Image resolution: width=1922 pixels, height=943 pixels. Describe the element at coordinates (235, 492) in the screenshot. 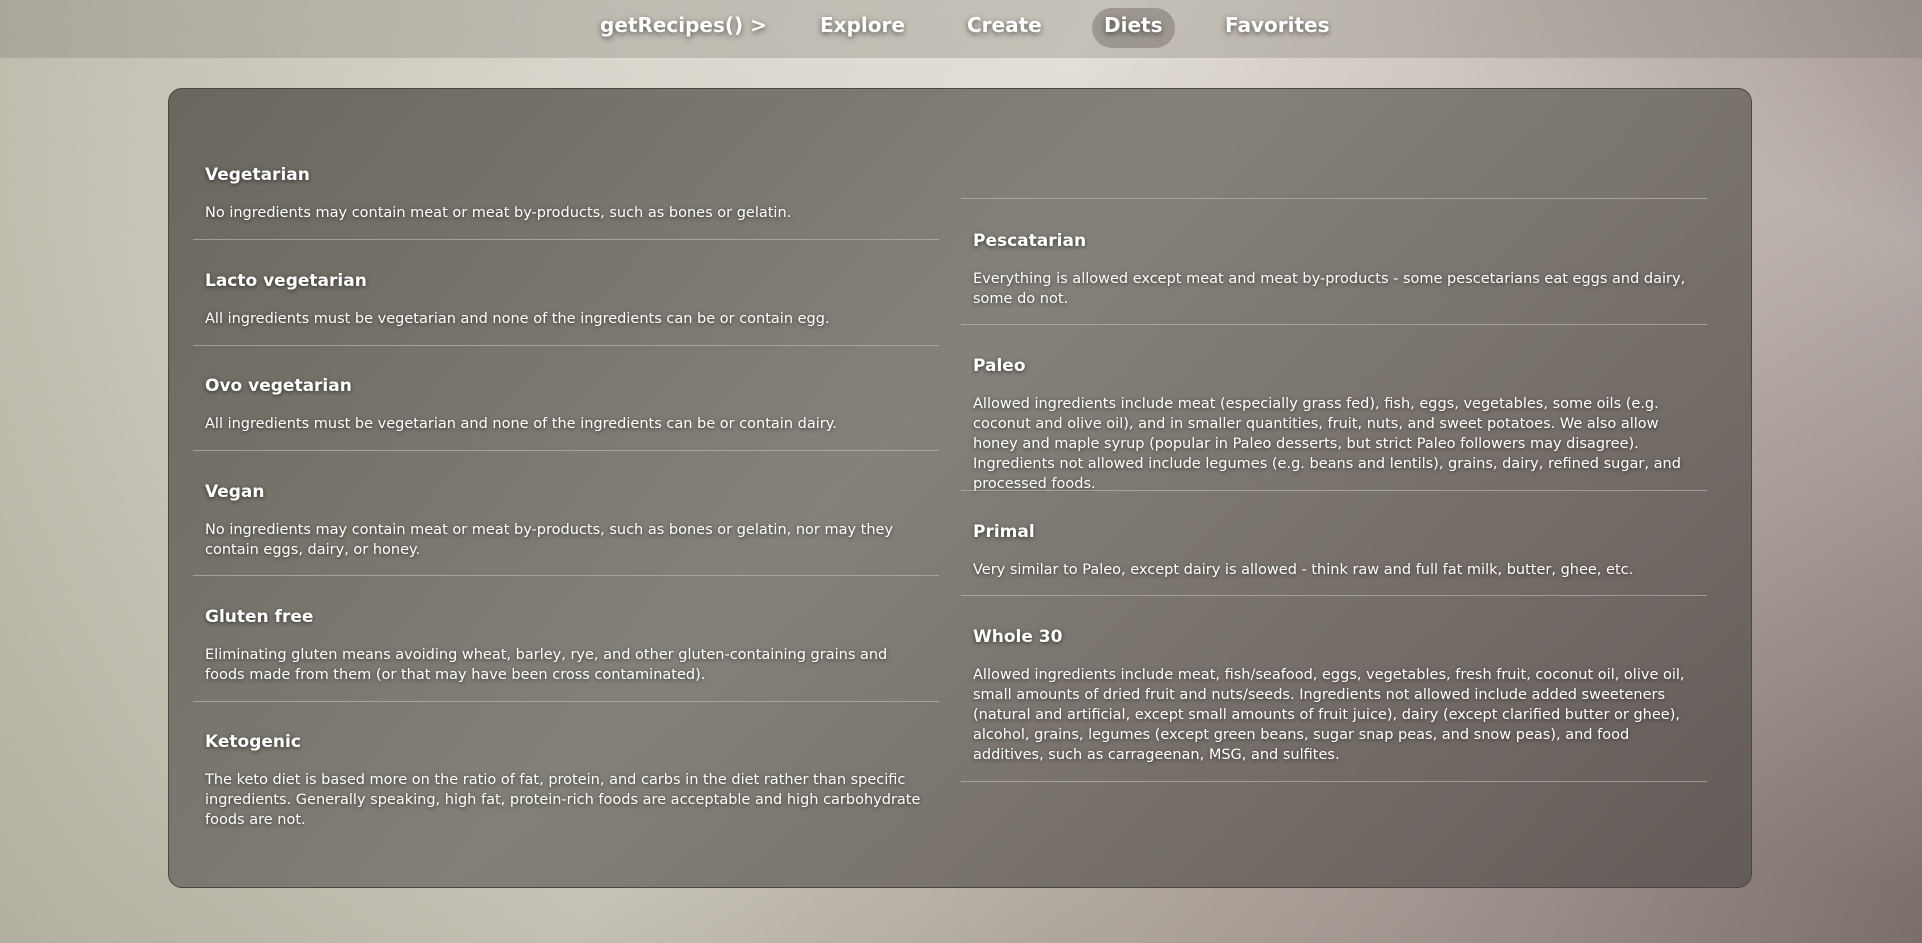

I see `diet-title: Vegan` at that location.